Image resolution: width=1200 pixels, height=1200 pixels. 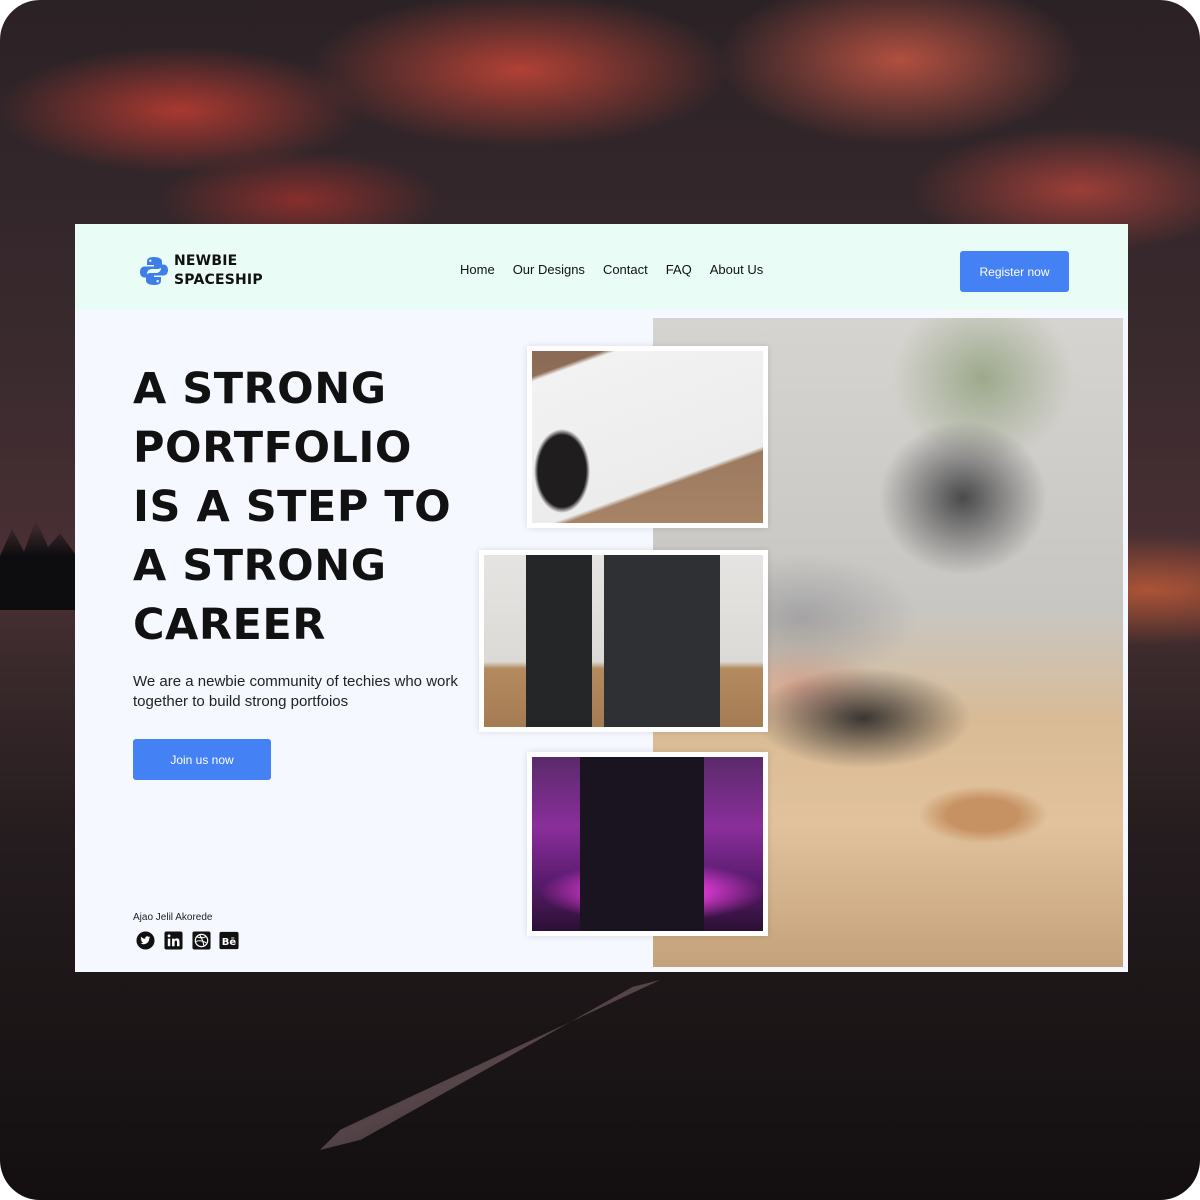 What do you see at coordinates (625, 269) in the screenshot?
I see `nav-contact: Contact` at bounding box center [625, 269].